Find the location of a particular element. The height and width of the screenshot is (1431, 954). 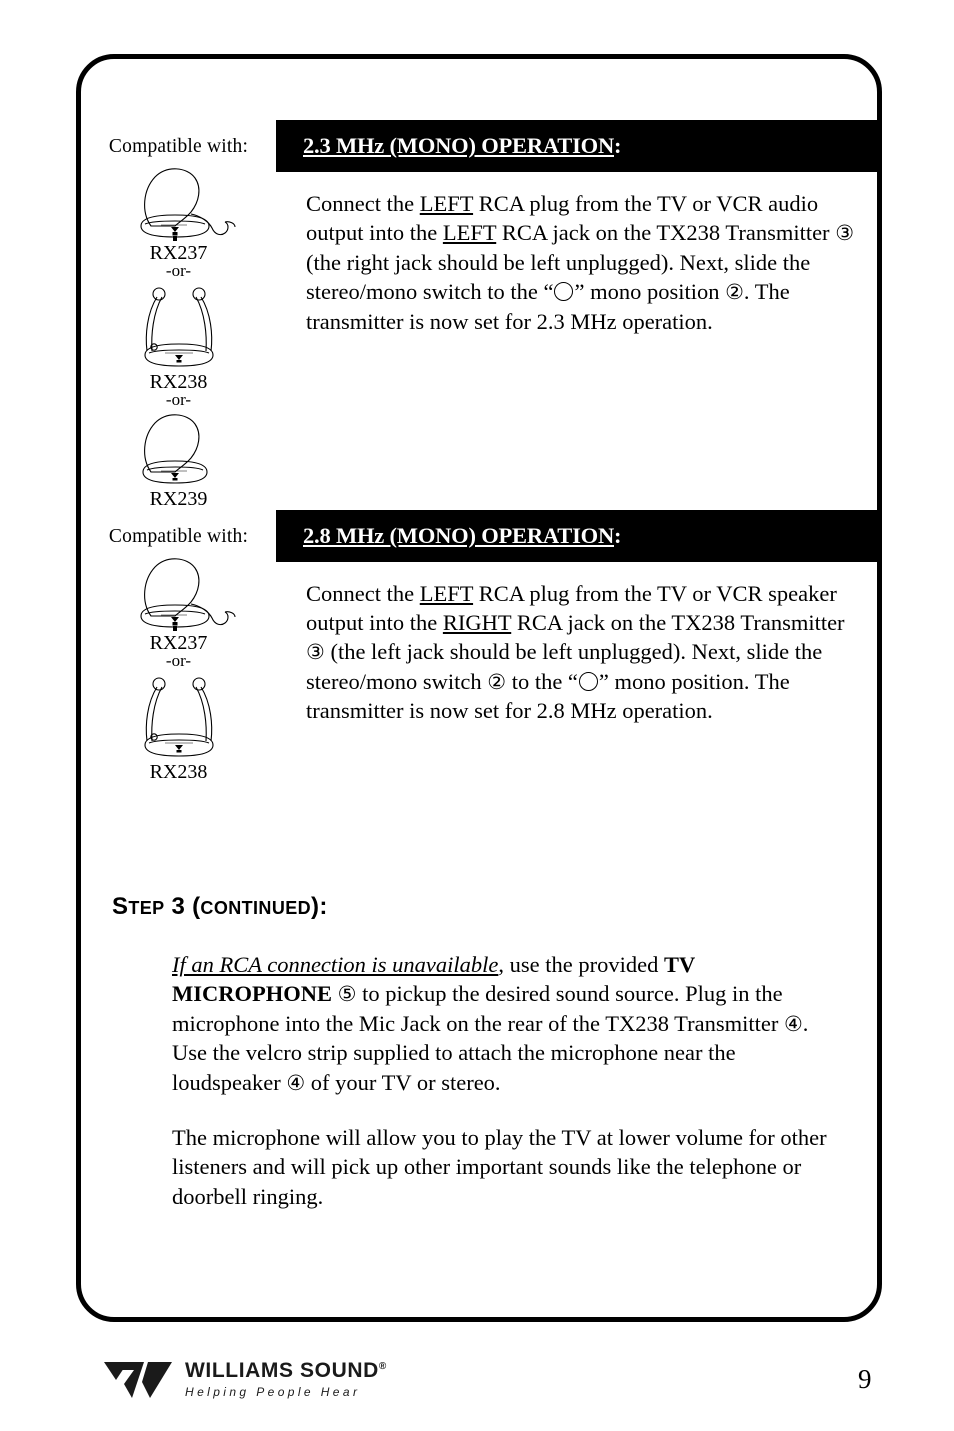

device-rx239: RX239 is located at coordinates (178, 460).